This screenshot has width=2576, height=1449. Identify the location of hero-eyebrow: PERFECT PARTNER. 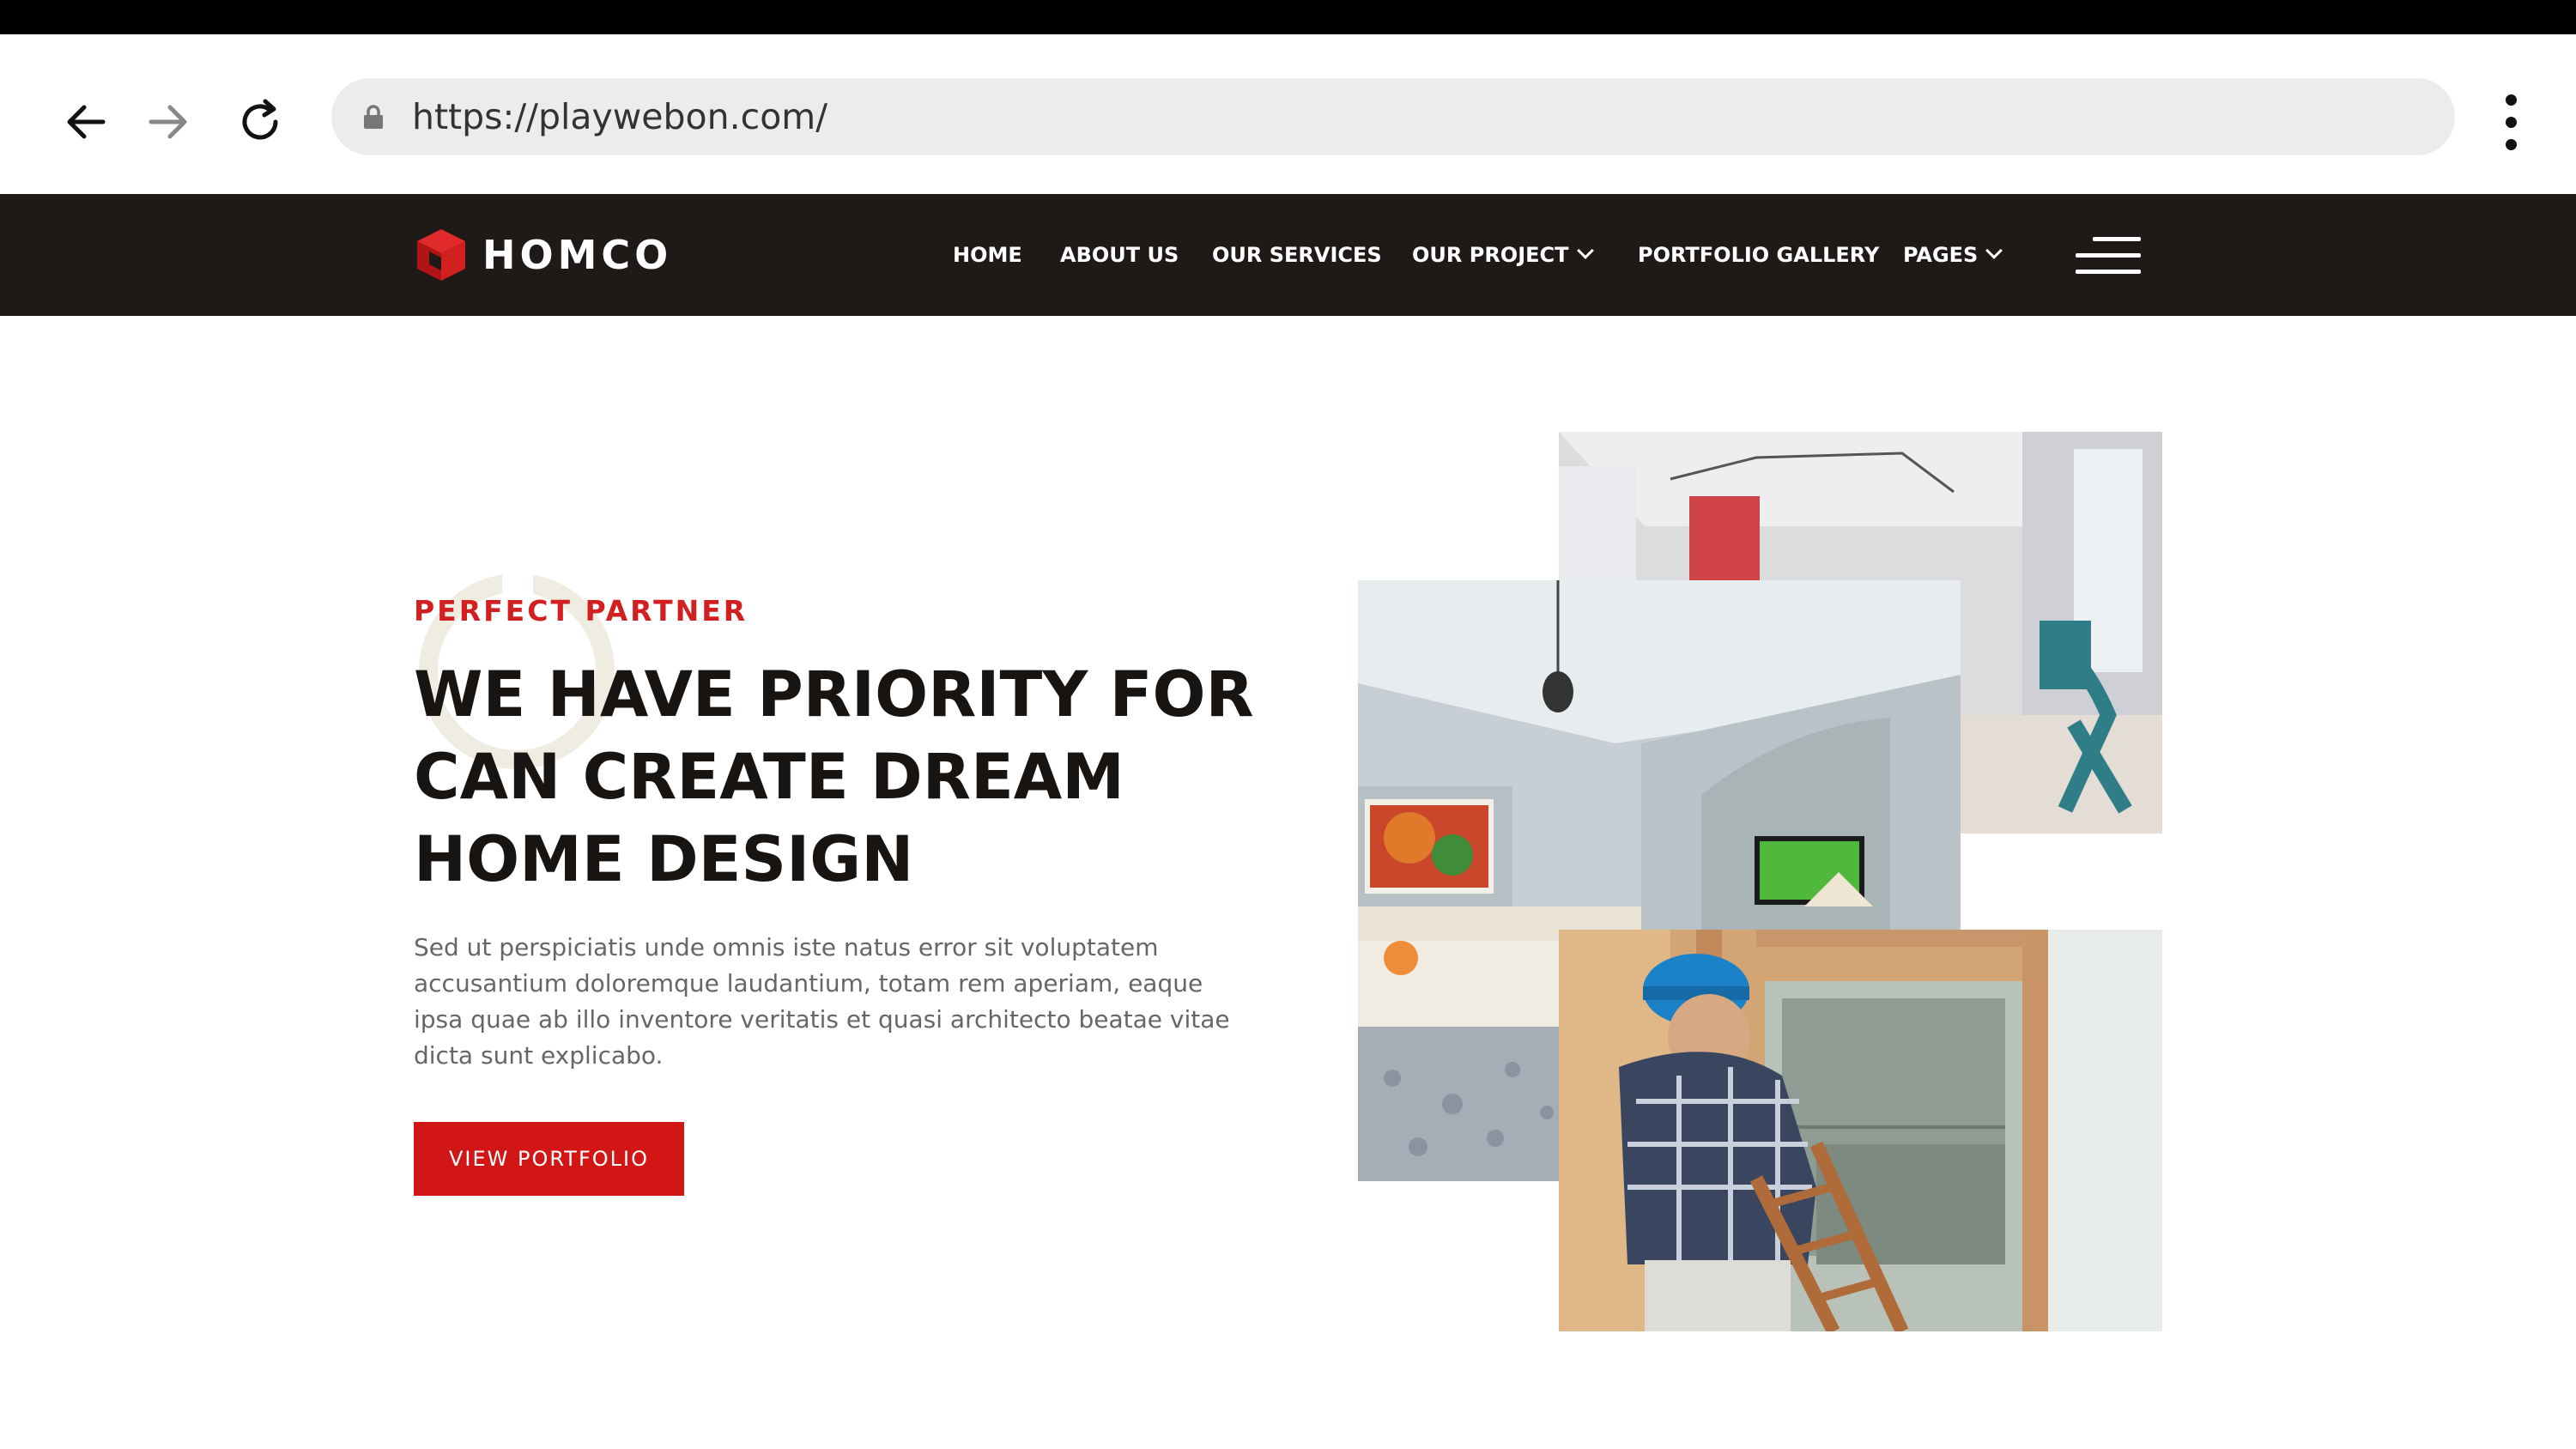
(581, 610).